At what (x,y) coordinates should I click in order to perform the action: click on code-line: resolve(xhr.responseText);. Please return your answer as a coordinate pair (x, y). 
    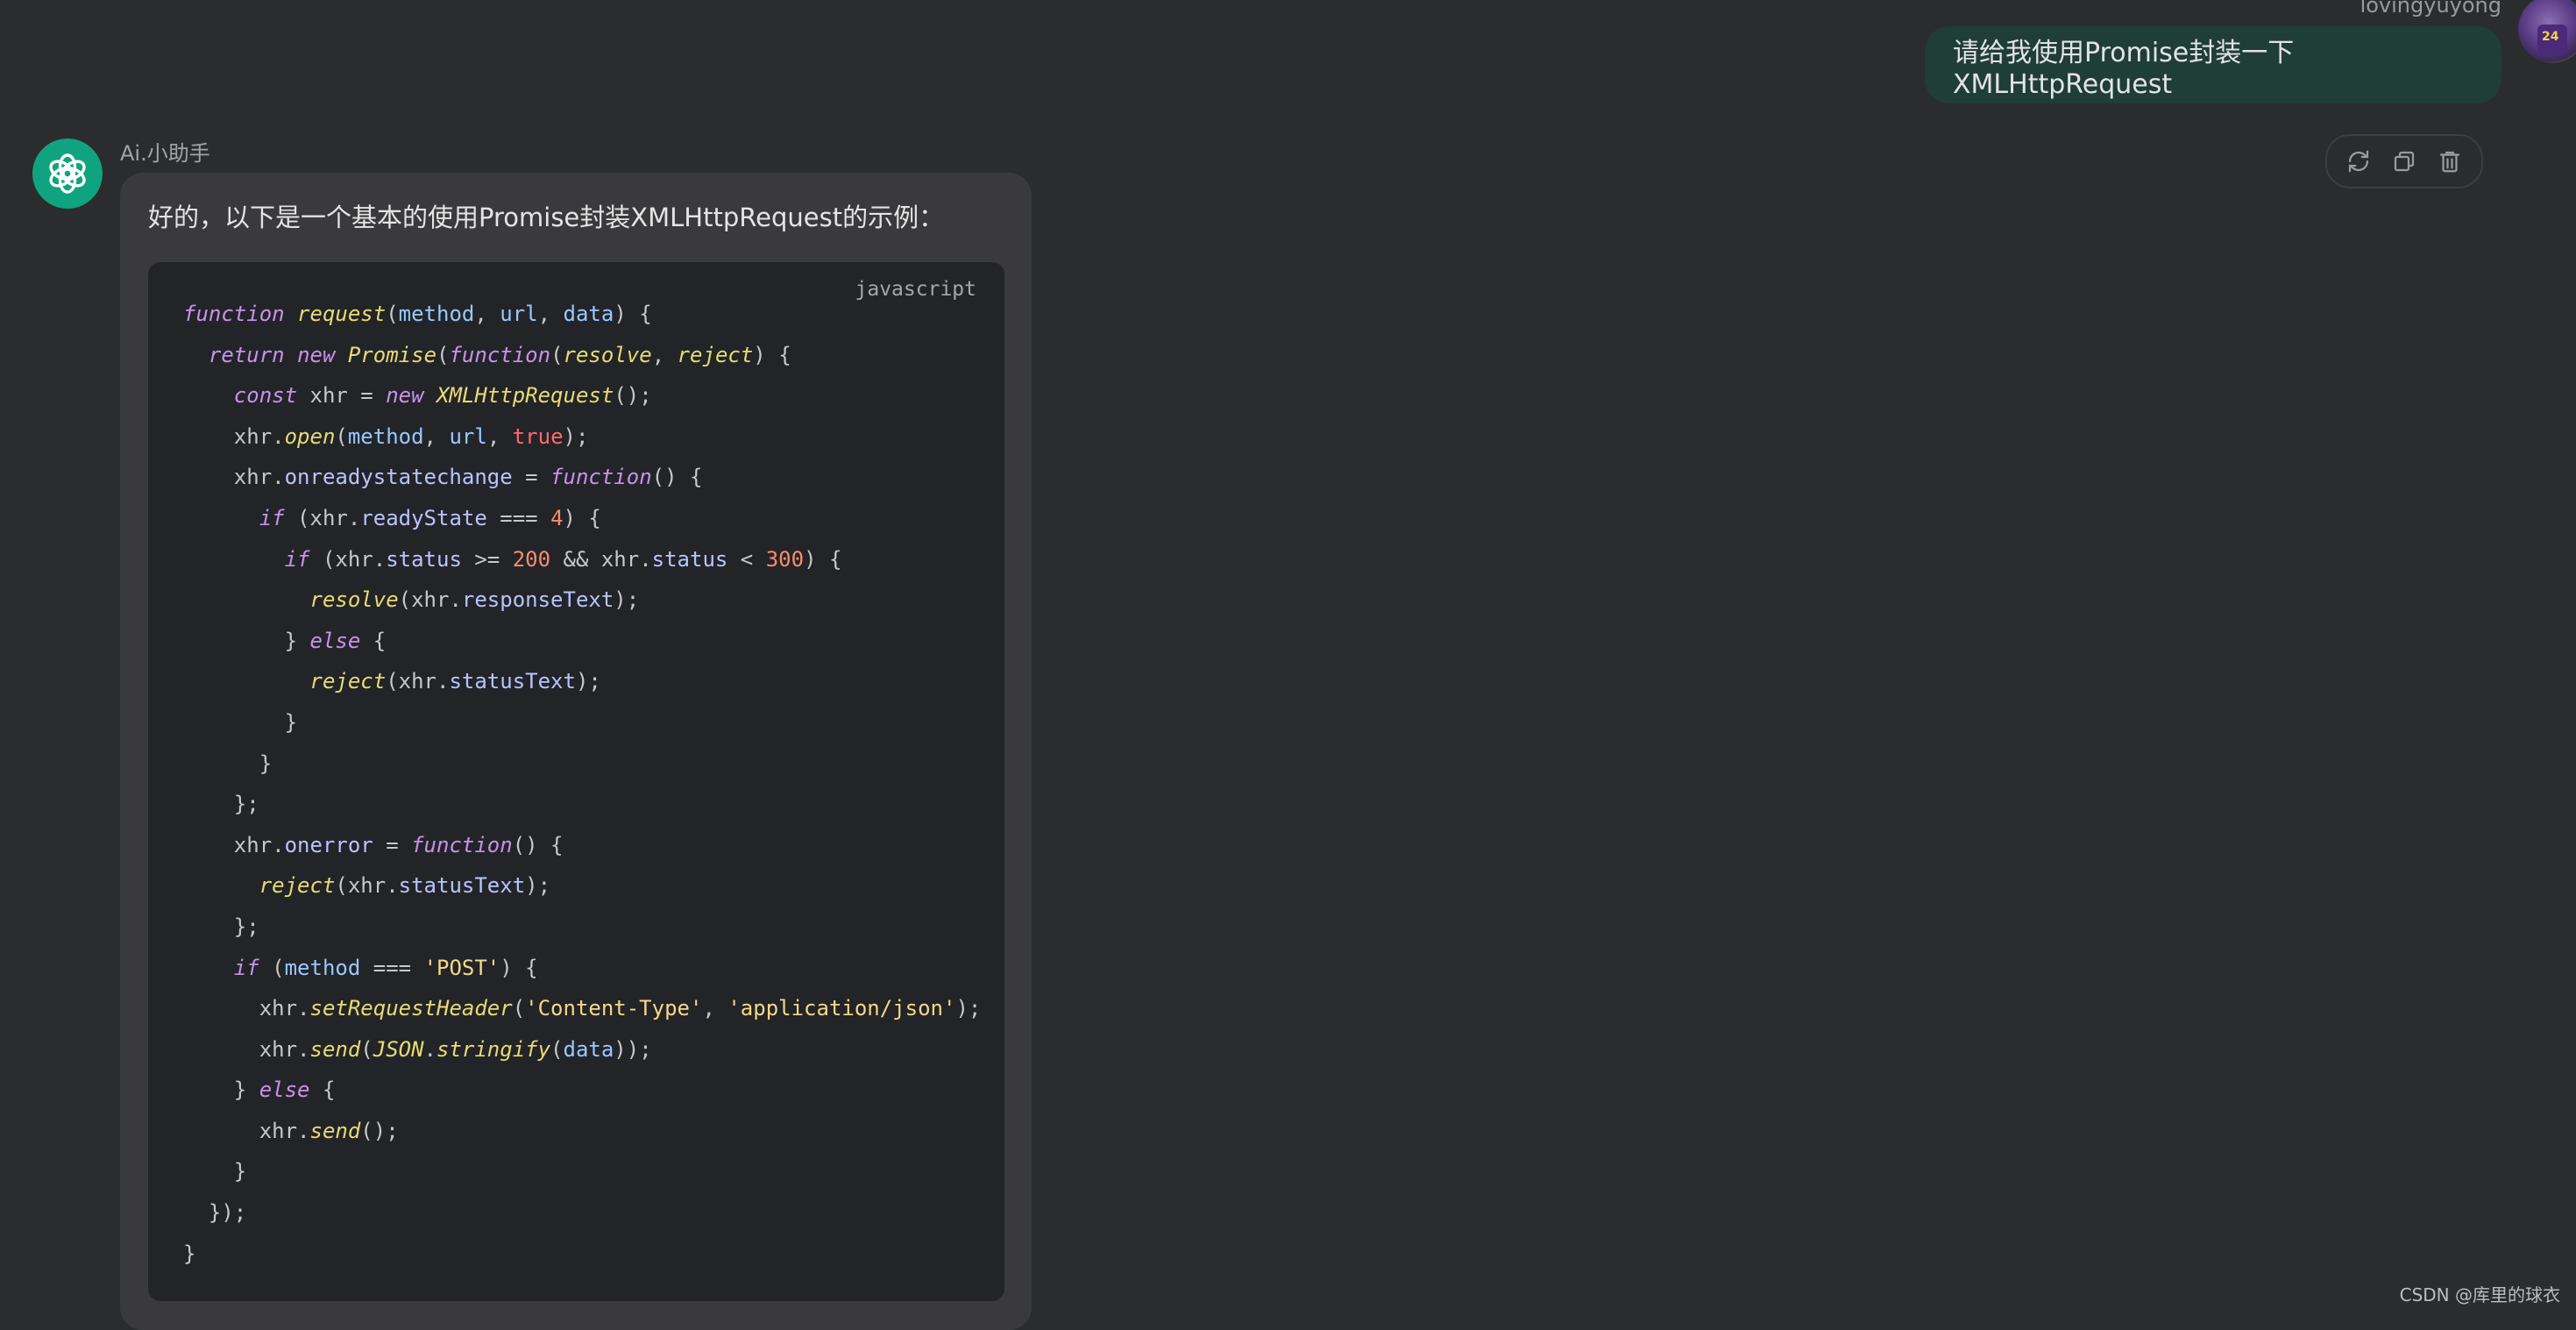
    Looking at the image, I should click on (475, 600).